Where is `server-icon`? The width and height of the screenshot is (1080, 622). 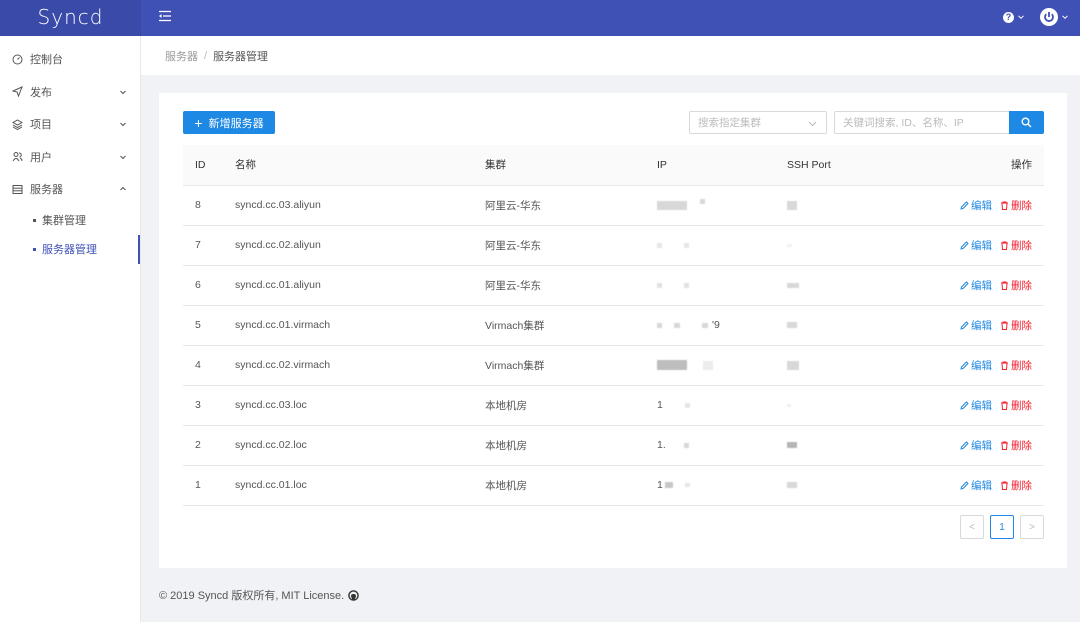
server-icon is located at coordinates (17, 189).